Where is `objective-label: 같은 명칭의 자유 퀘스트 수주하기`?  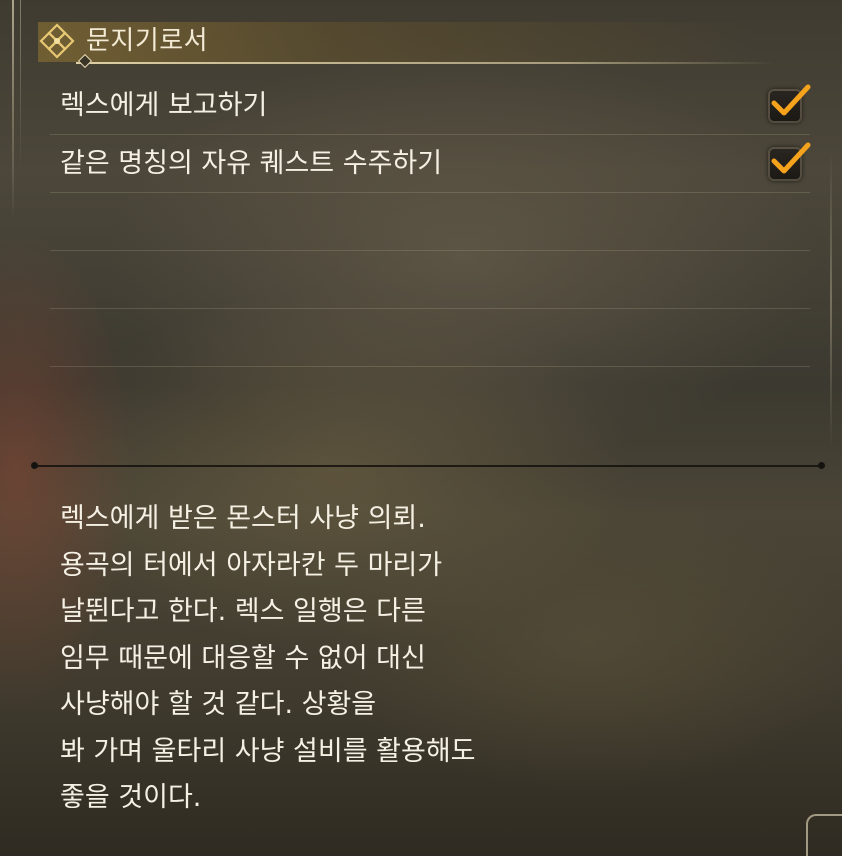 objective-label: 같은 명칭의 자유 퀘스트 수주하기 is located at coordinates (251, 163).